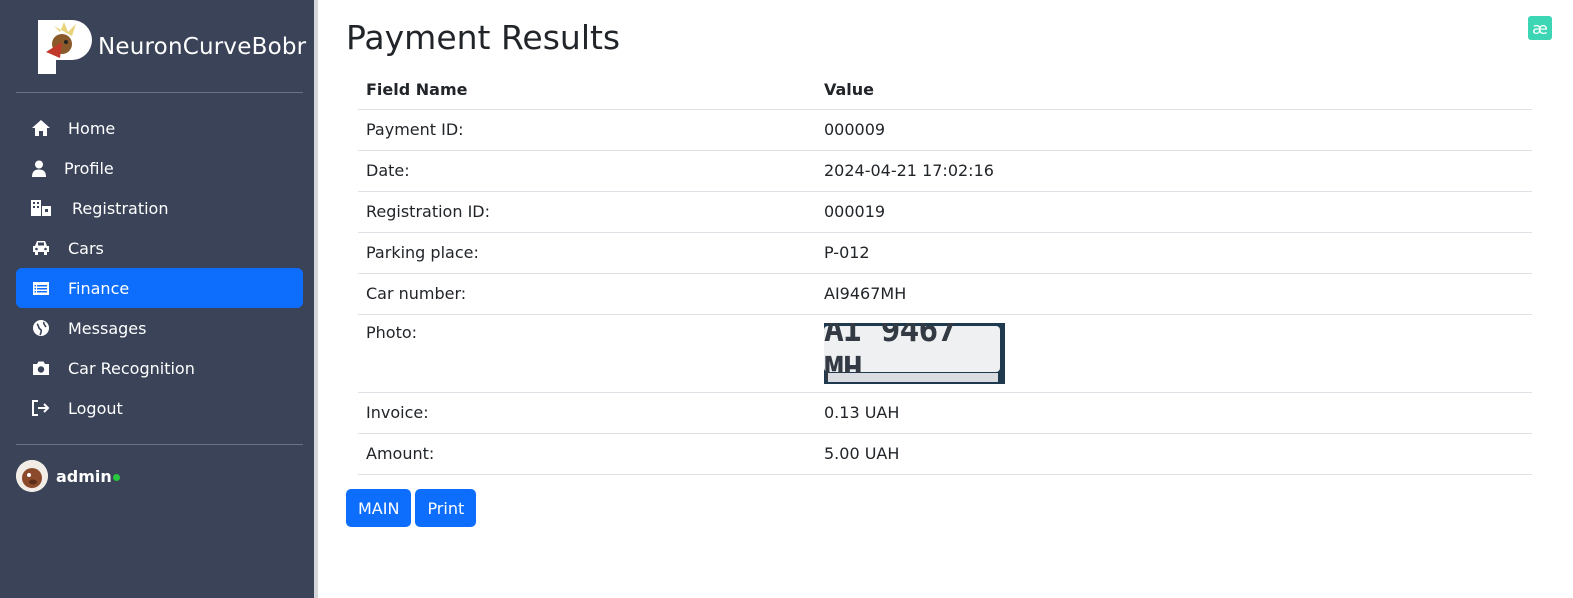  I want to click on sidebar-item-messages: Messages, so click(159, 328).